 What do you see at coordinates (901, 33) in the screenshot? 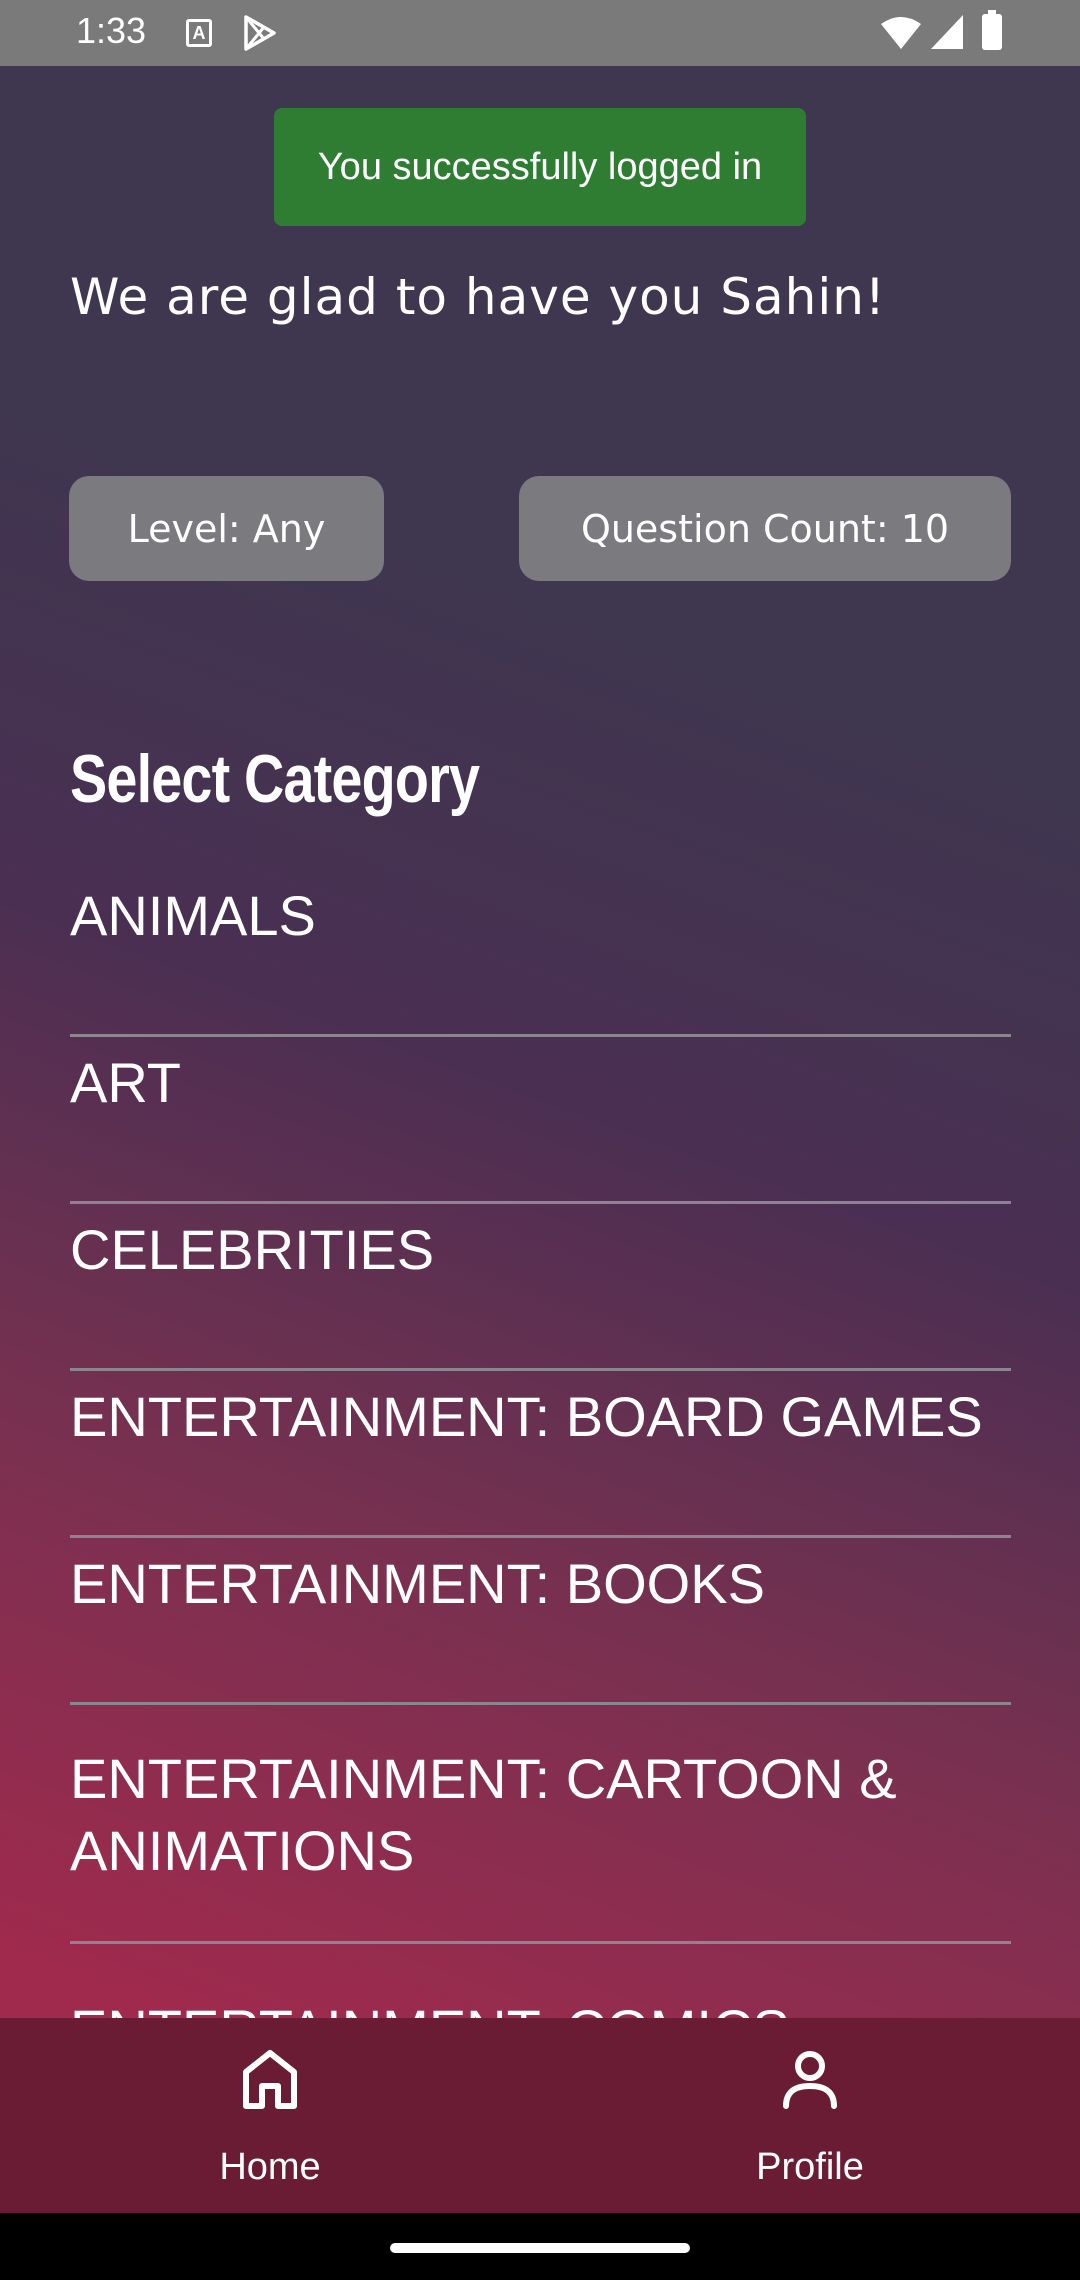
I see `wifi-icon` at bounding box center [901, 33].